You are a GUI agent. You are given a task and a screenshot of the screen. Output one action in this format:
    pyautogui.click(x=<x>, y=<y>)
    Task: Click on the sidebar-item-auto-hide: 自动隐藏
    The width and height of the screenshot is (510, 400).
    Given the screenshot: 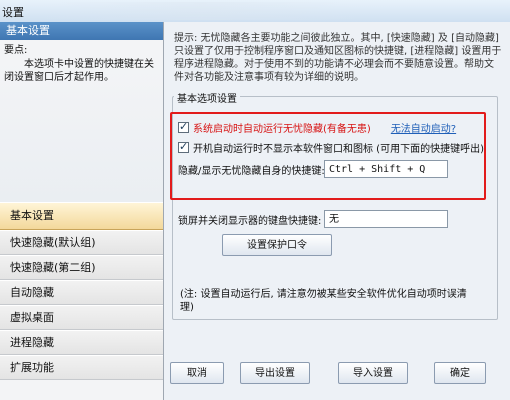 What is the action you would take?
    pyautogui.click(x=81, y=292)
    